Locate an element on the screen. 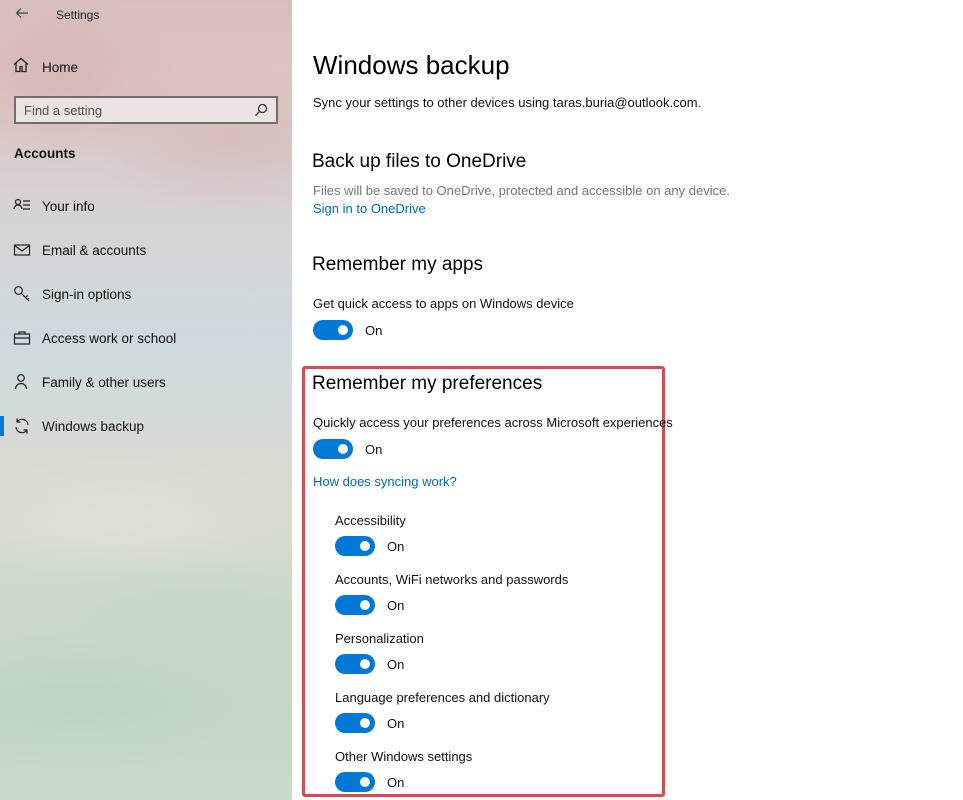 The height and width of the screenshot is (800, 963). sidebar-item-label: Family & other users is located at coordinates (104, 382).